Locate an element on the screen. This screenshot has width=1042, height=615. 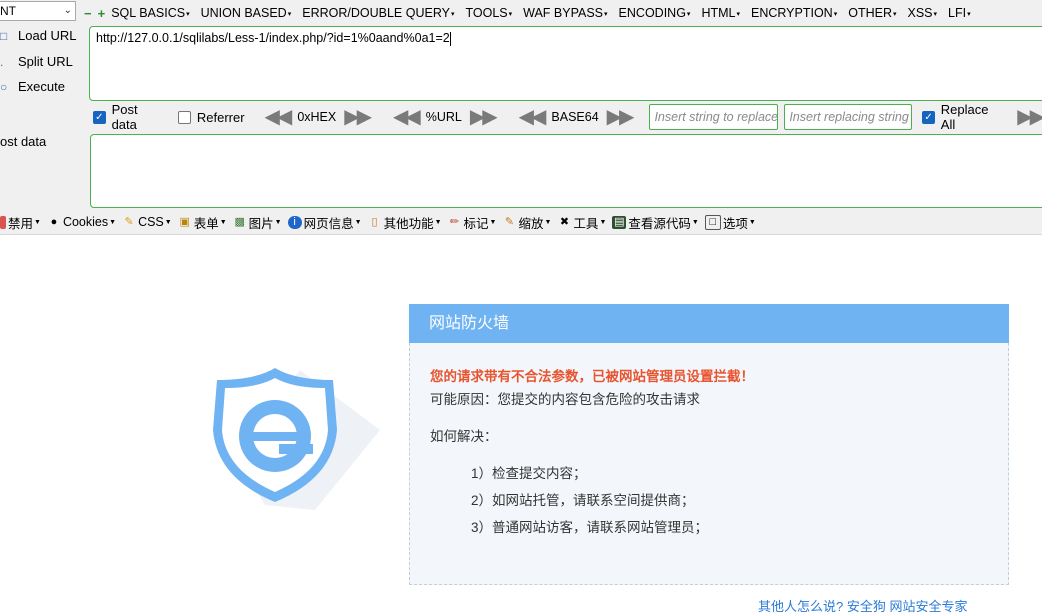
toolbar-css: ✎ CSS ▼ is located at coordinates (146, 222).